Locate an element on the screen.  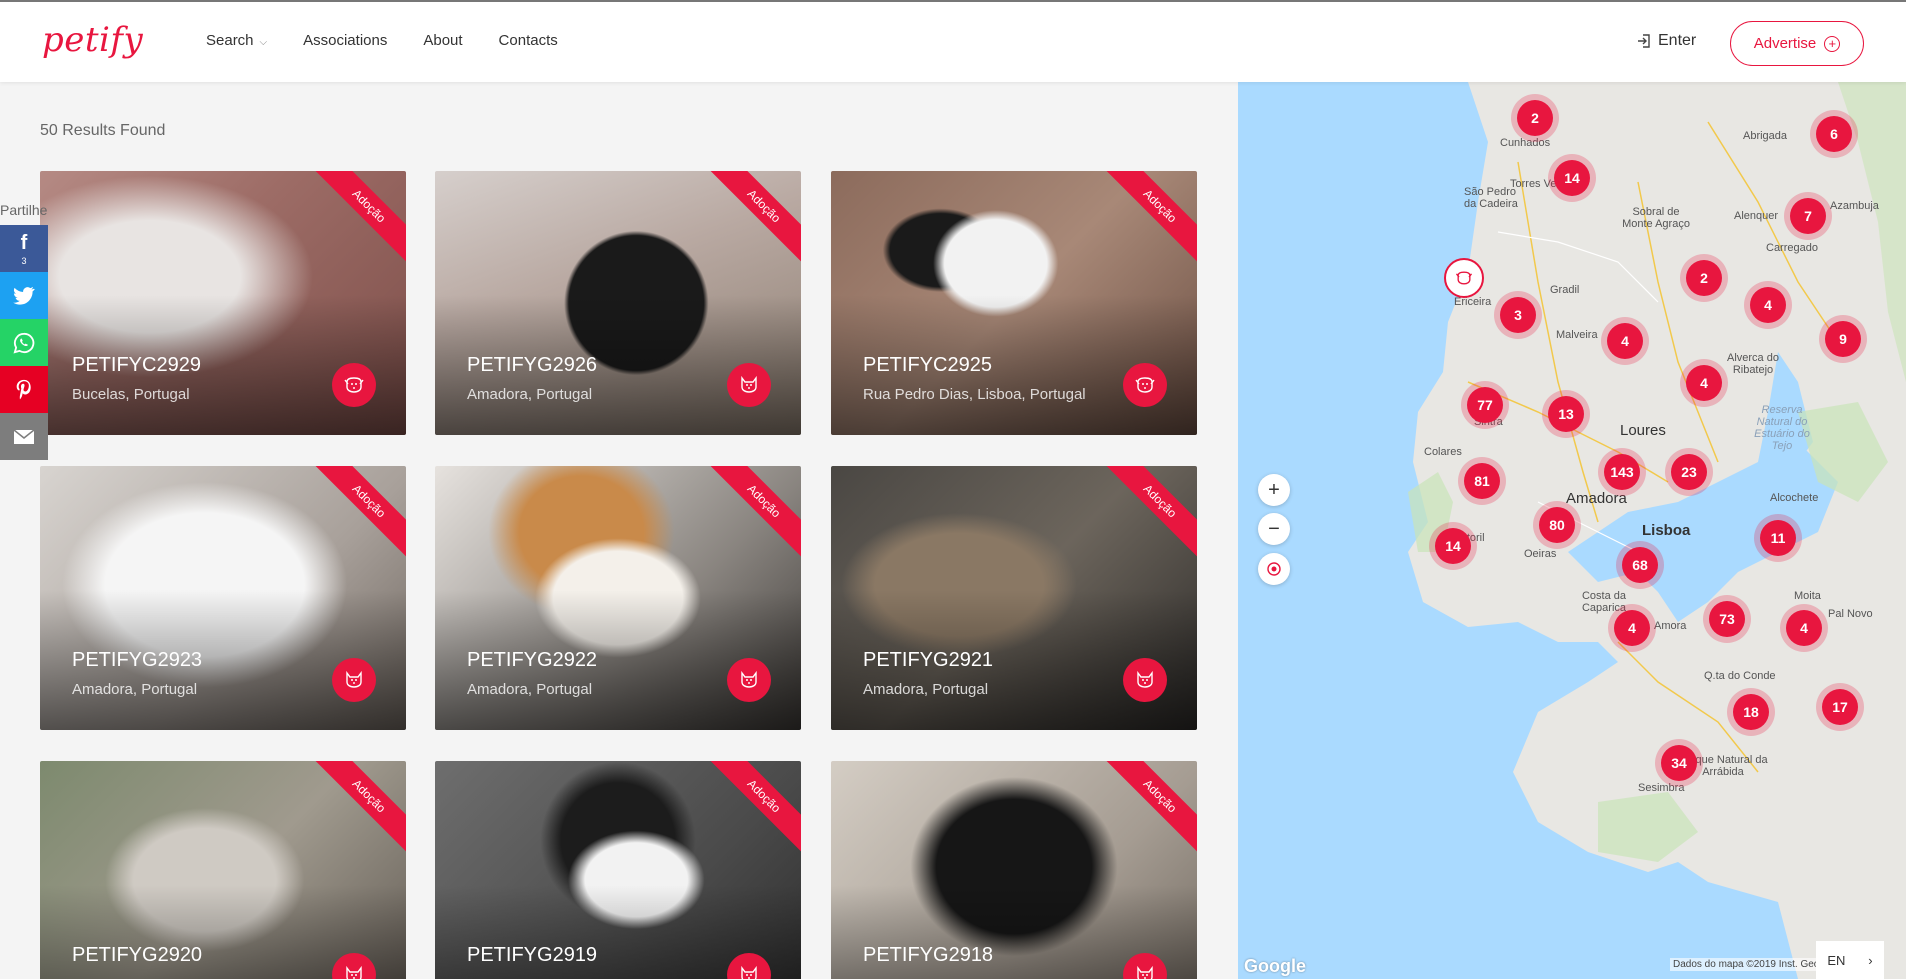
pet-name: PETIFYG2921 is located at coordinates (928, 660).